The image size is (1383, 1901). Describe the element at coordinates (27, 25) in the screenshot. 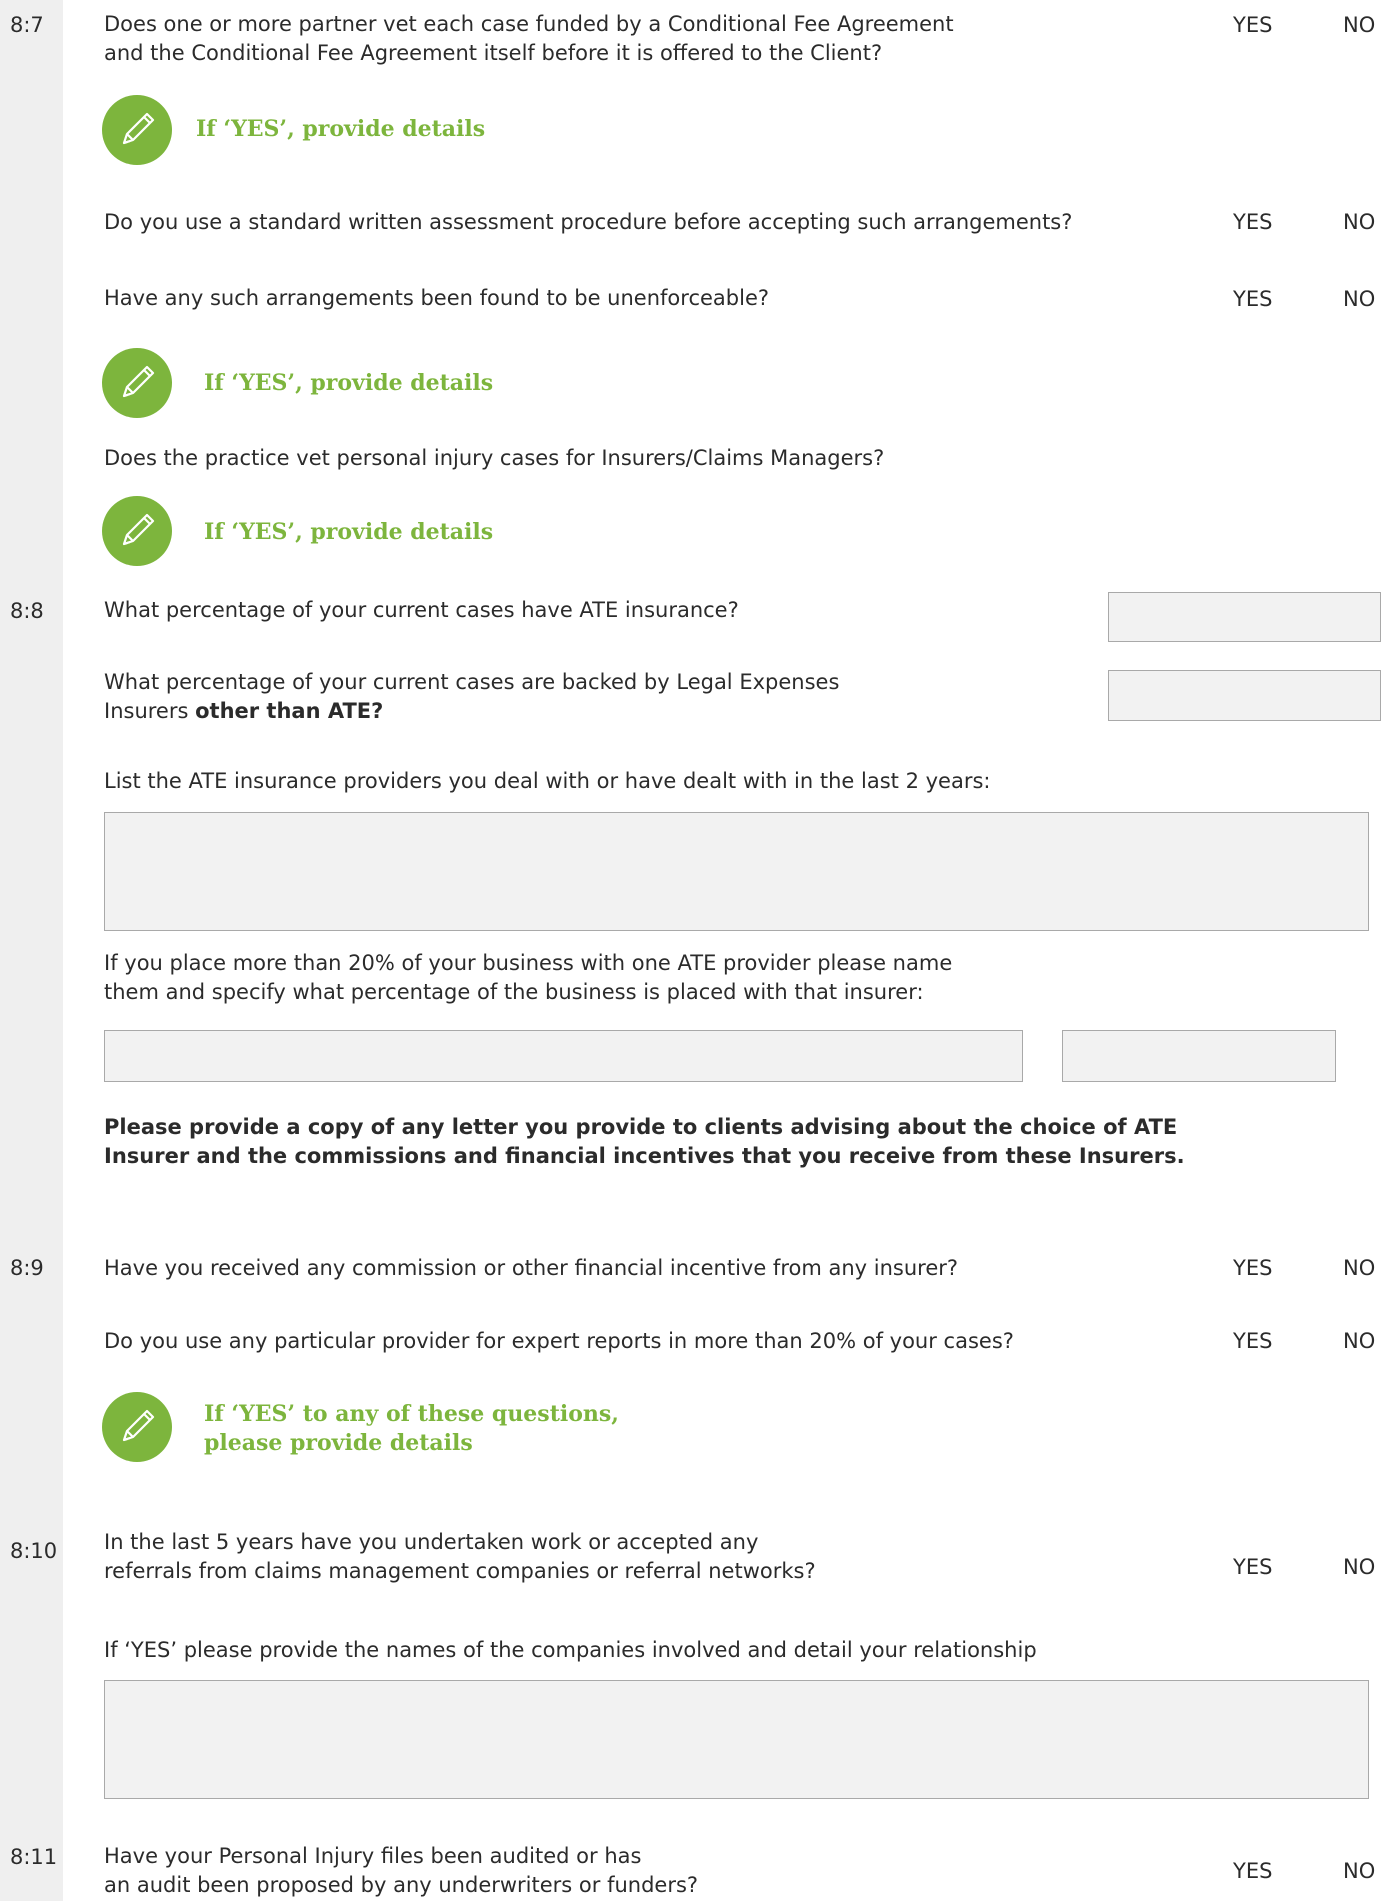

I see `section-number-8-7: 8:7` at that location.